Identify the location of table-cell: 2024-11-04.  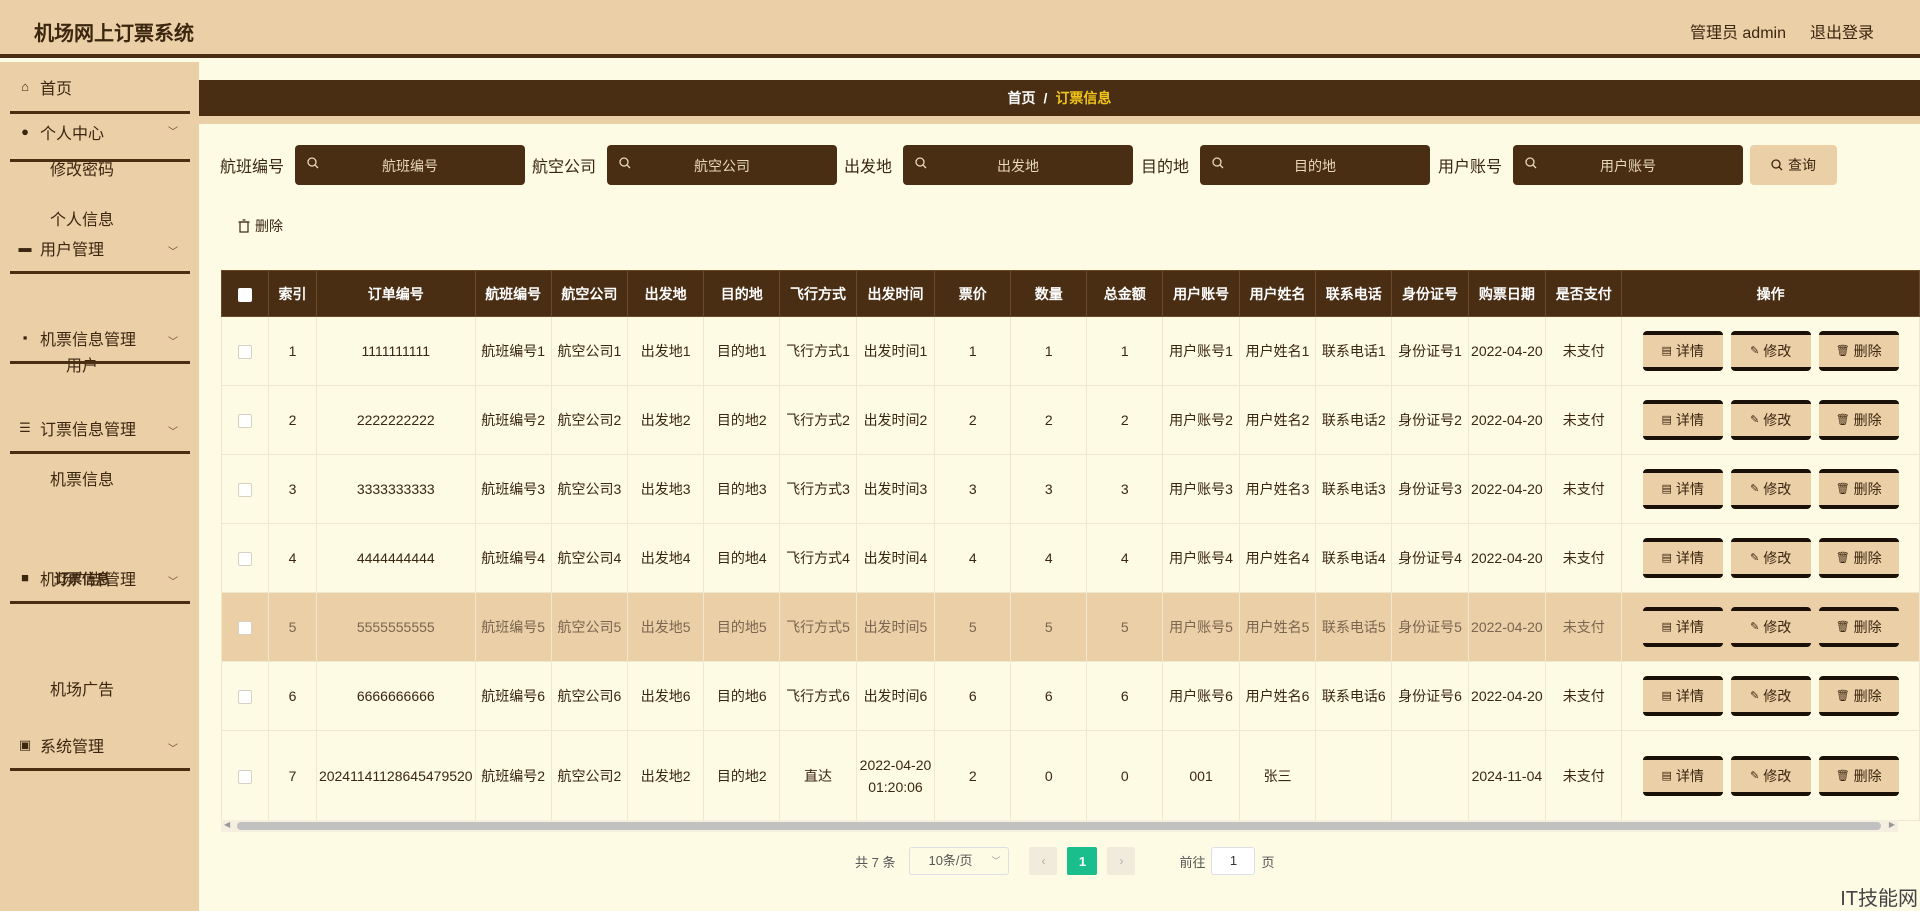
(1507, 775).